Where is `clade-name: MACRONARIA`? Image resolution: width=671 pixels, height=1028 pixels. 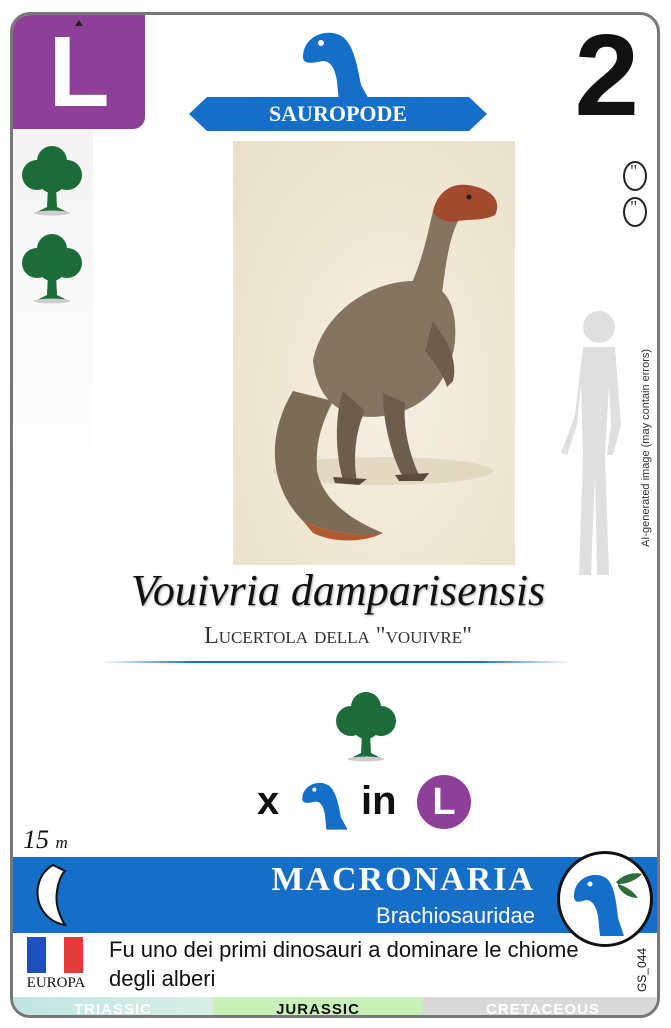
clade-name: MACRONARIA is located at coordinates (403, 879).